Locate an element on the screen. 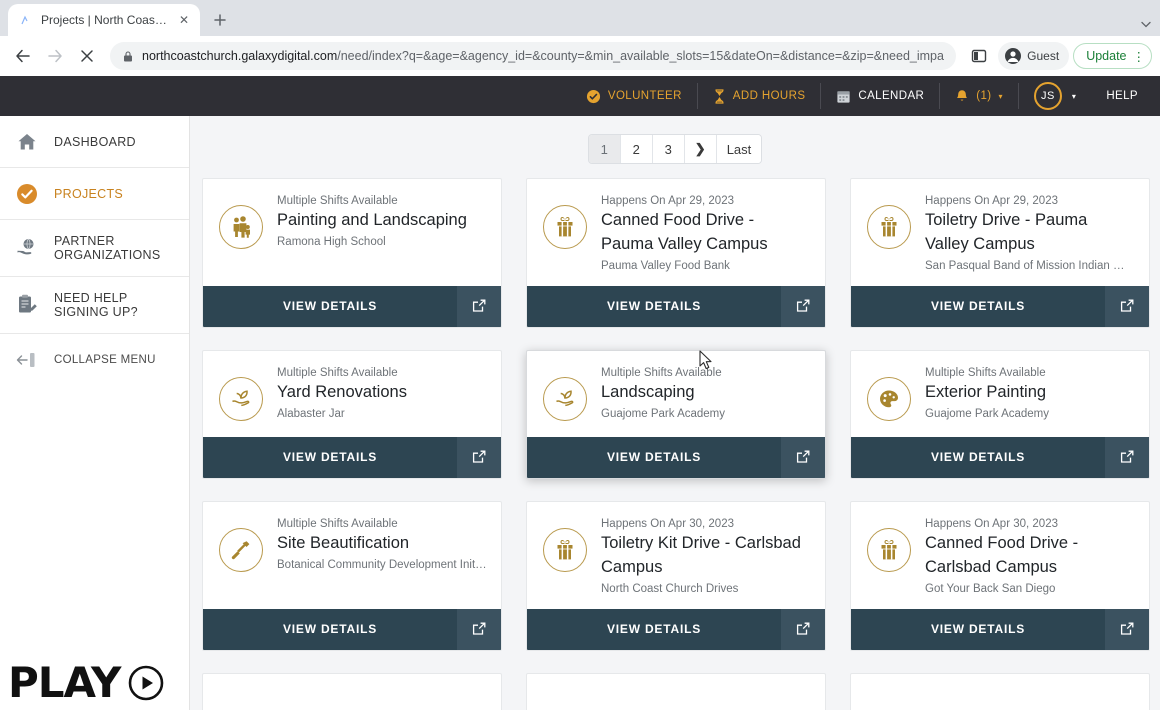 The image size is (1160, 710). play-overlay: PLAY is located at coordinates (86, 683).